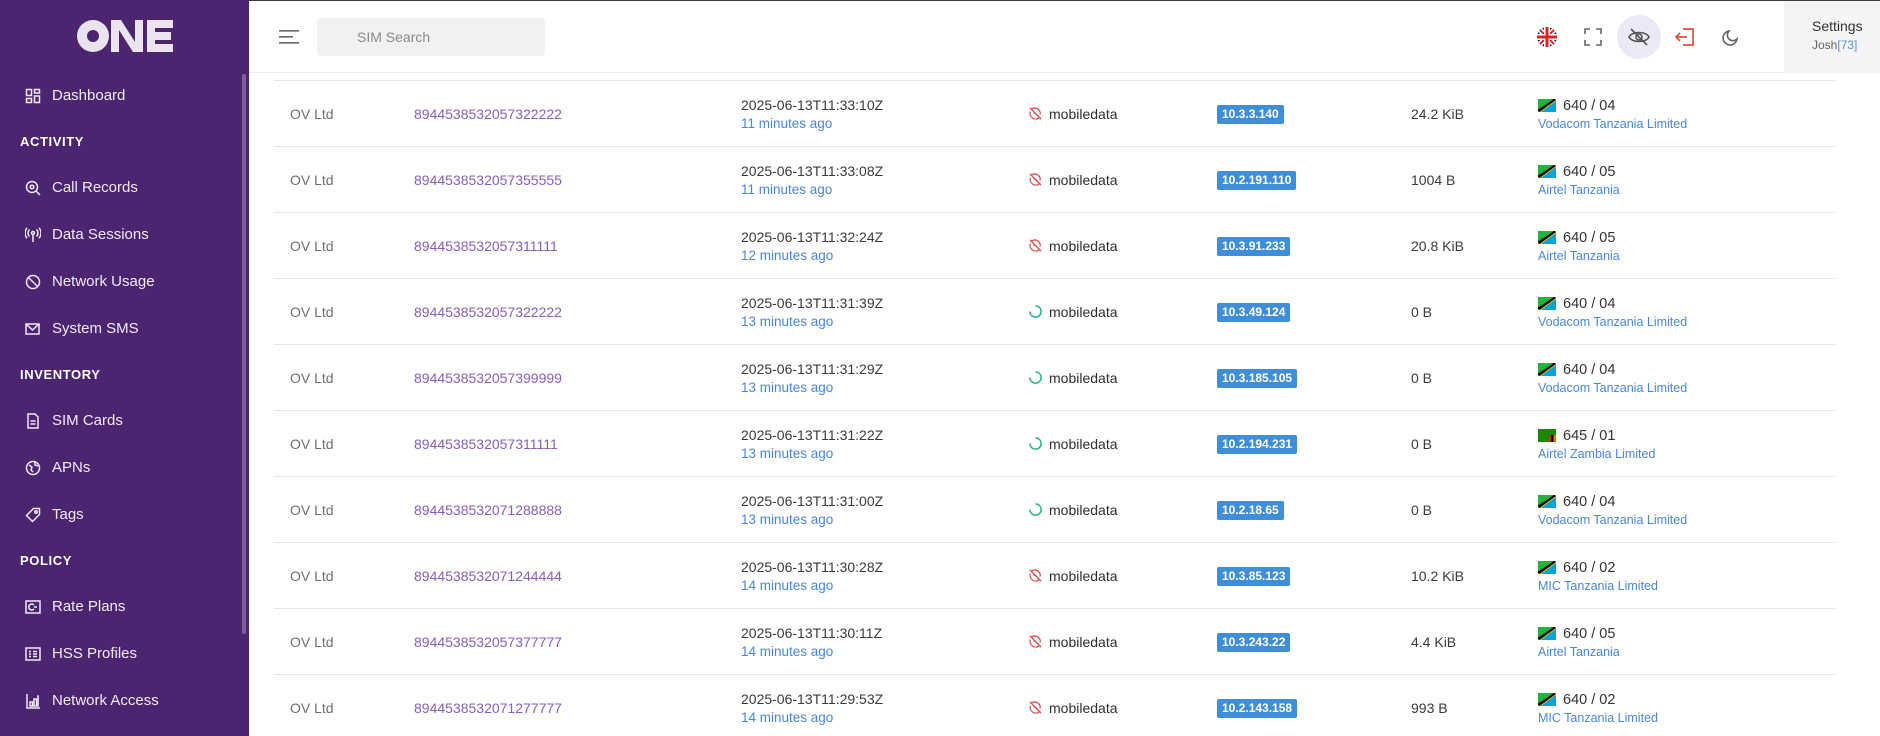  Describe the element at coordinates (787, 255) in the screenshot. I see `relative-time: 12 minutes ago` at that location.